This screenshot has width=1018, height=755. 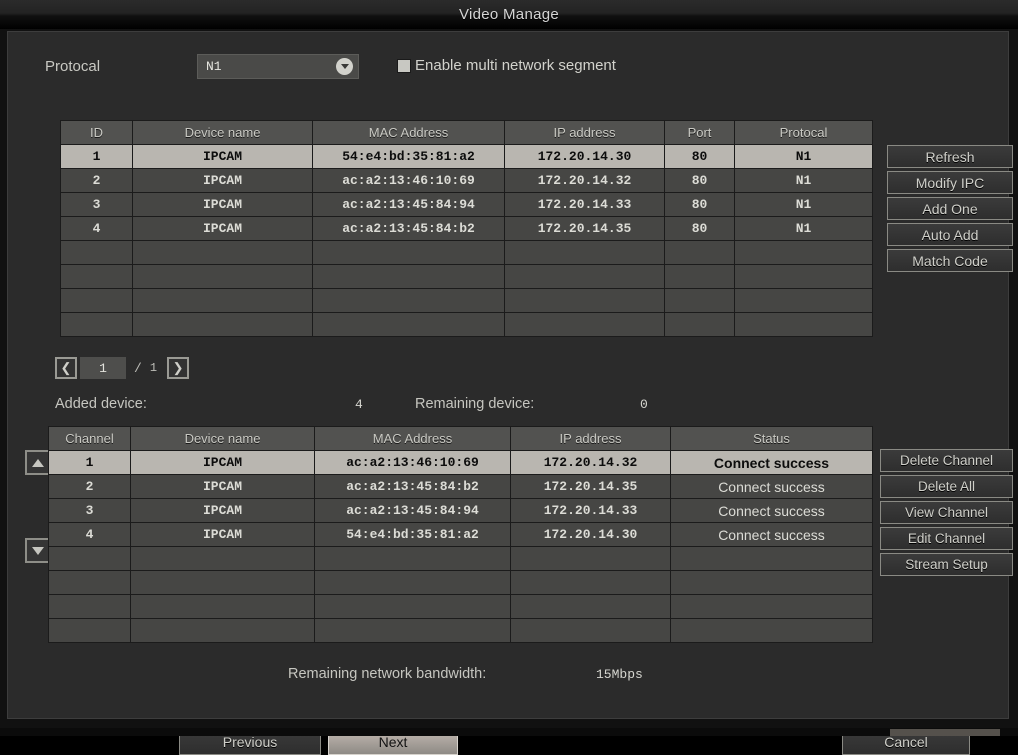 I want to click on triangle-down-icon, so click(x=37, y=550).